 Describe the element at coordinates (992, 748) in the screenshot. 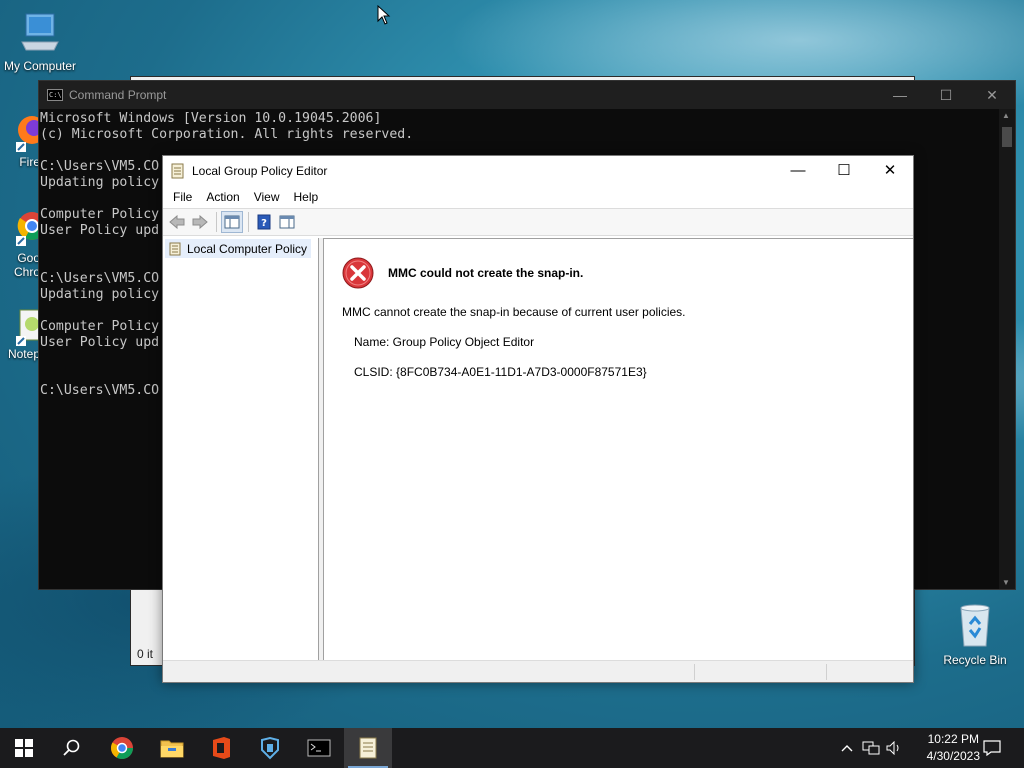

I see `notifications-icon` at that location.